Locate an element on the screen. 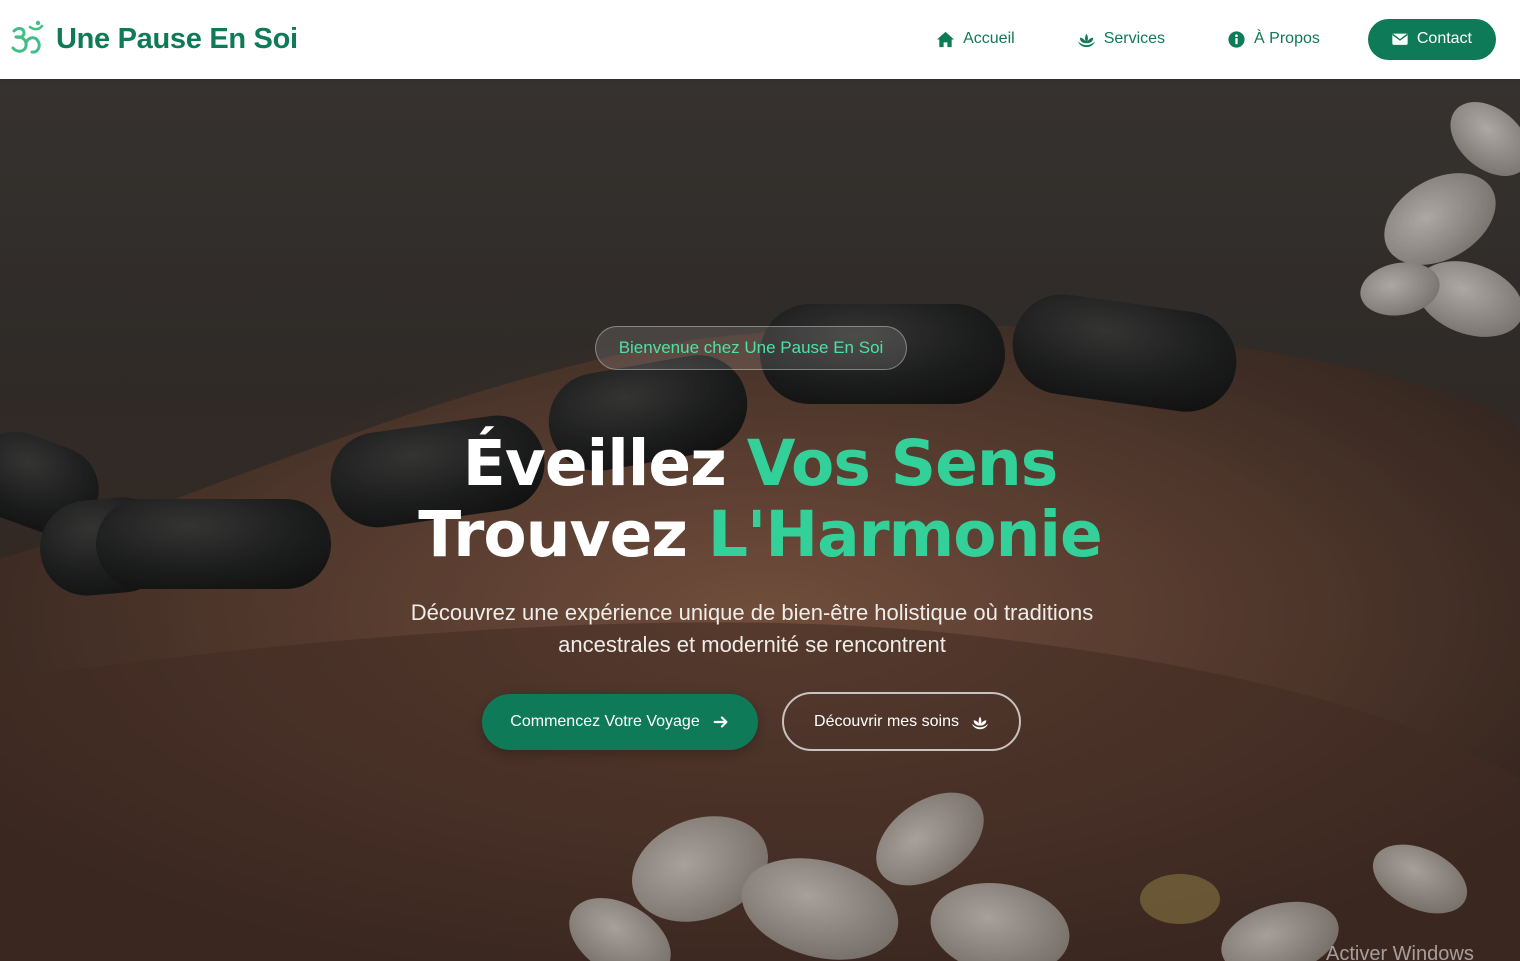  welcome-badge: Bienvenue chez Une Pause En Soi is located at coordinates (751, 348).